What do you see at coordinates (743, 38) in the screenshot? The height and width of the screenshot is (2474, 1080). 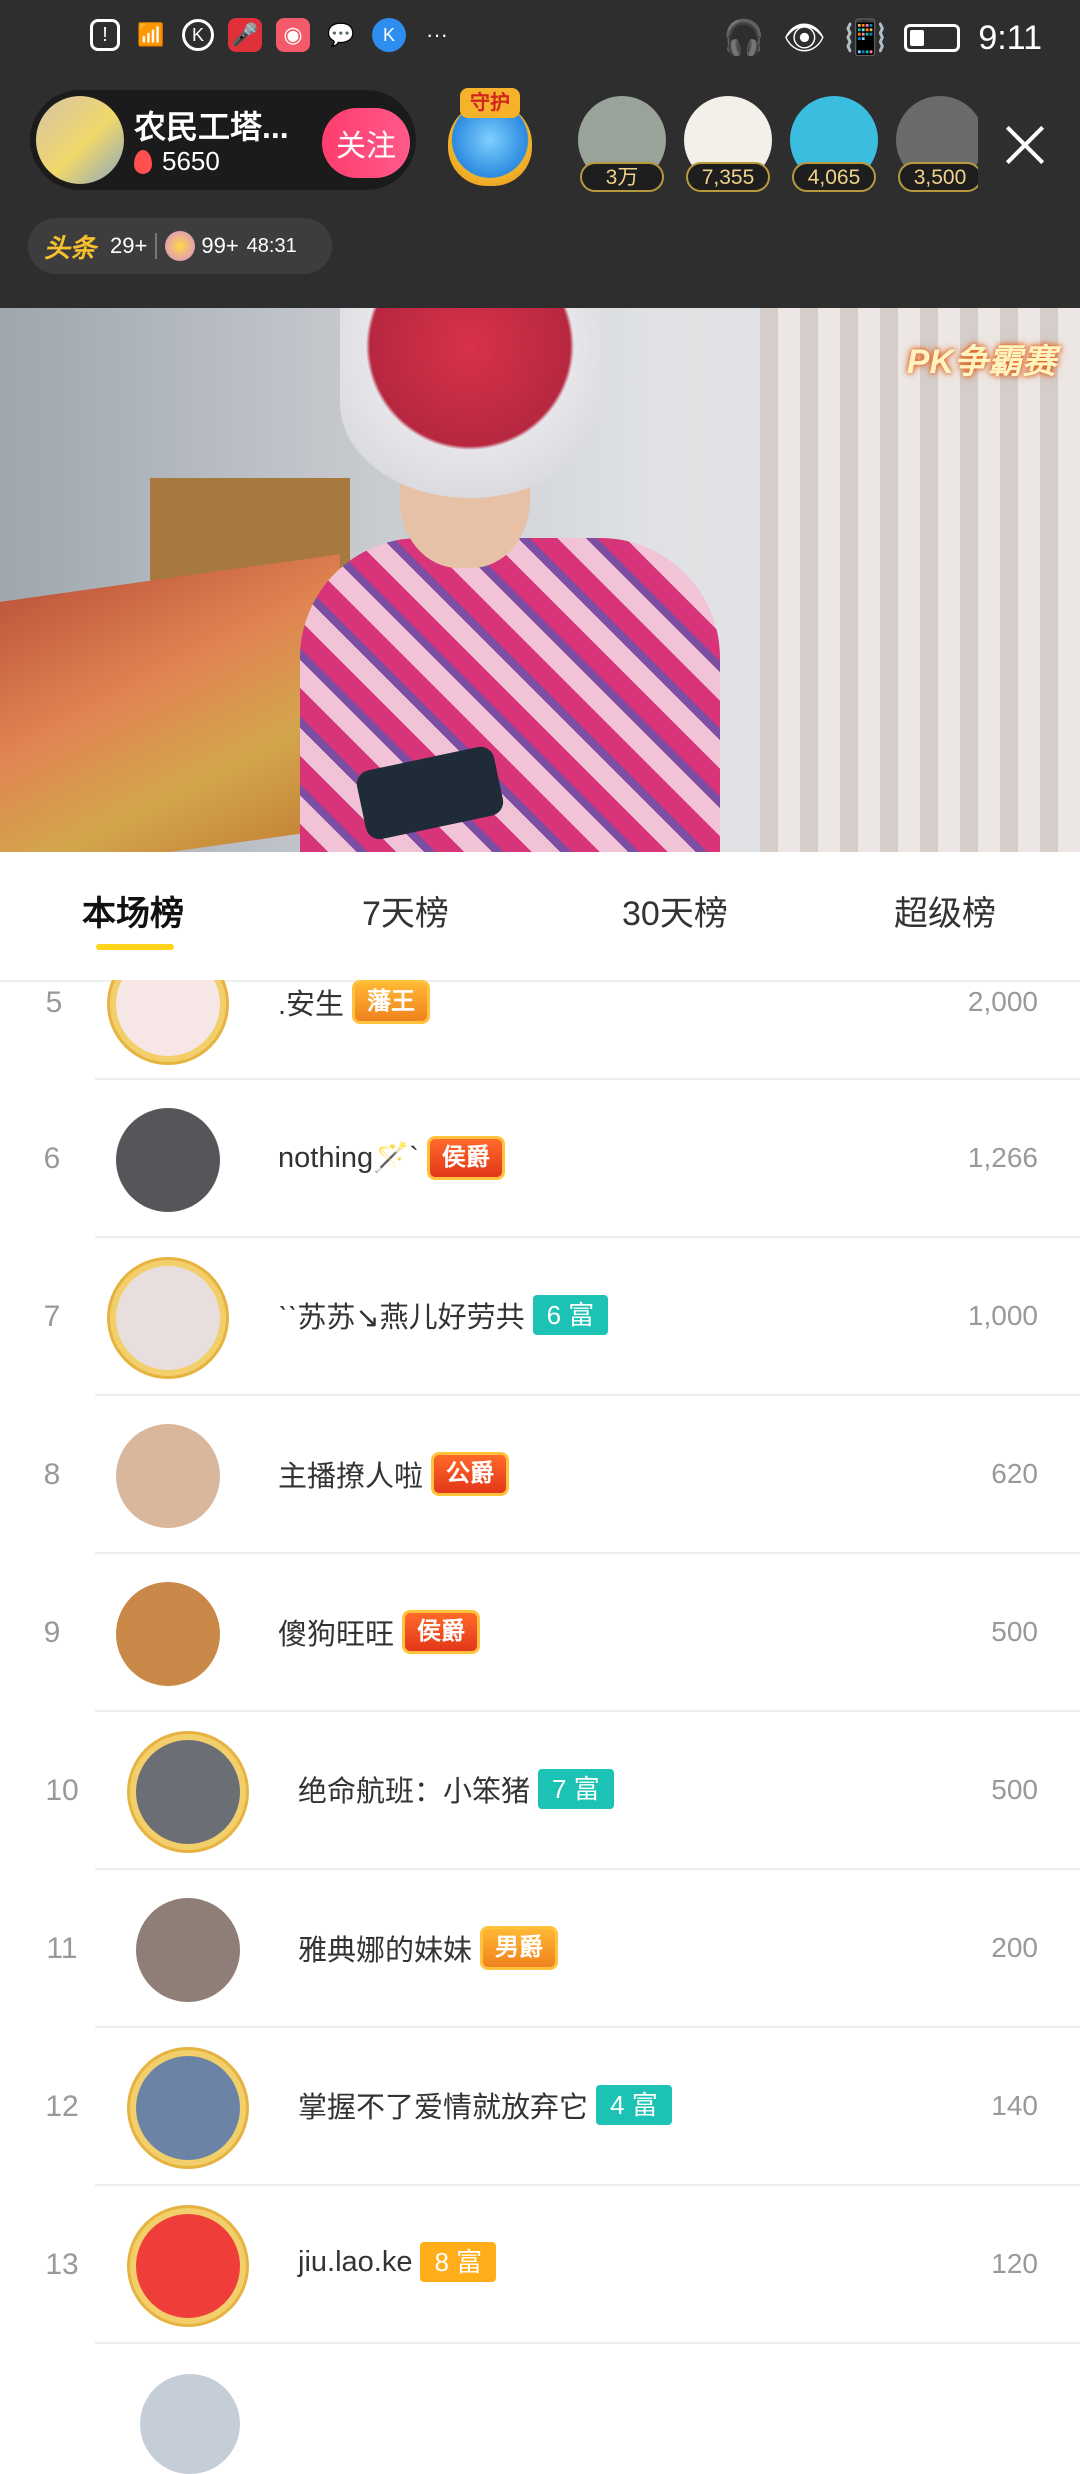 I see `headphones-icon: 🎧` at bounding box center [743, 38].